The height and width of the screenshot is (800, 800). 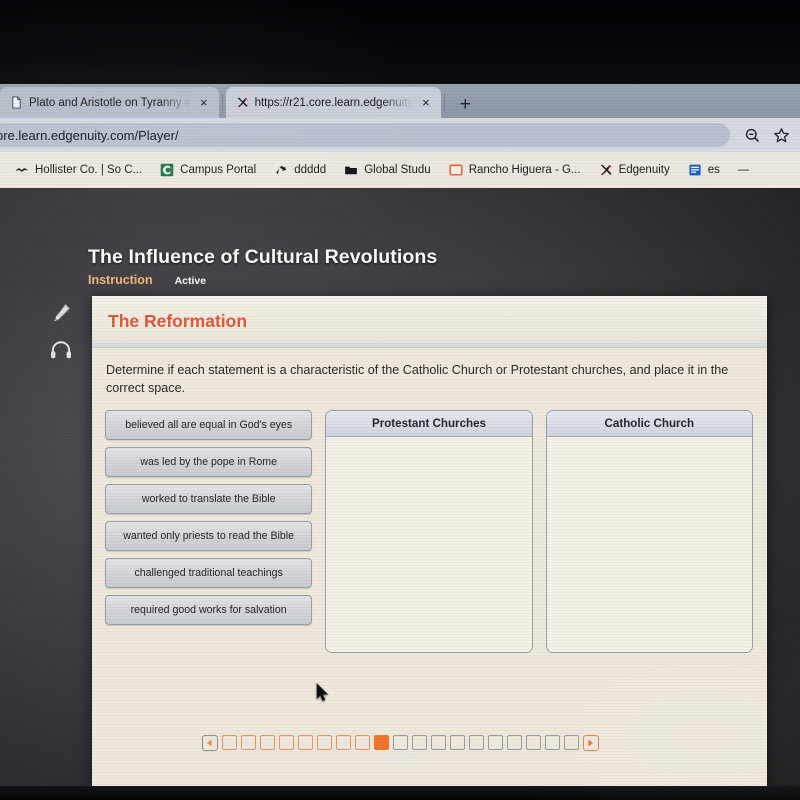 I want to click on lesson-stage-label: Instruction, so click(x=120, y=280).